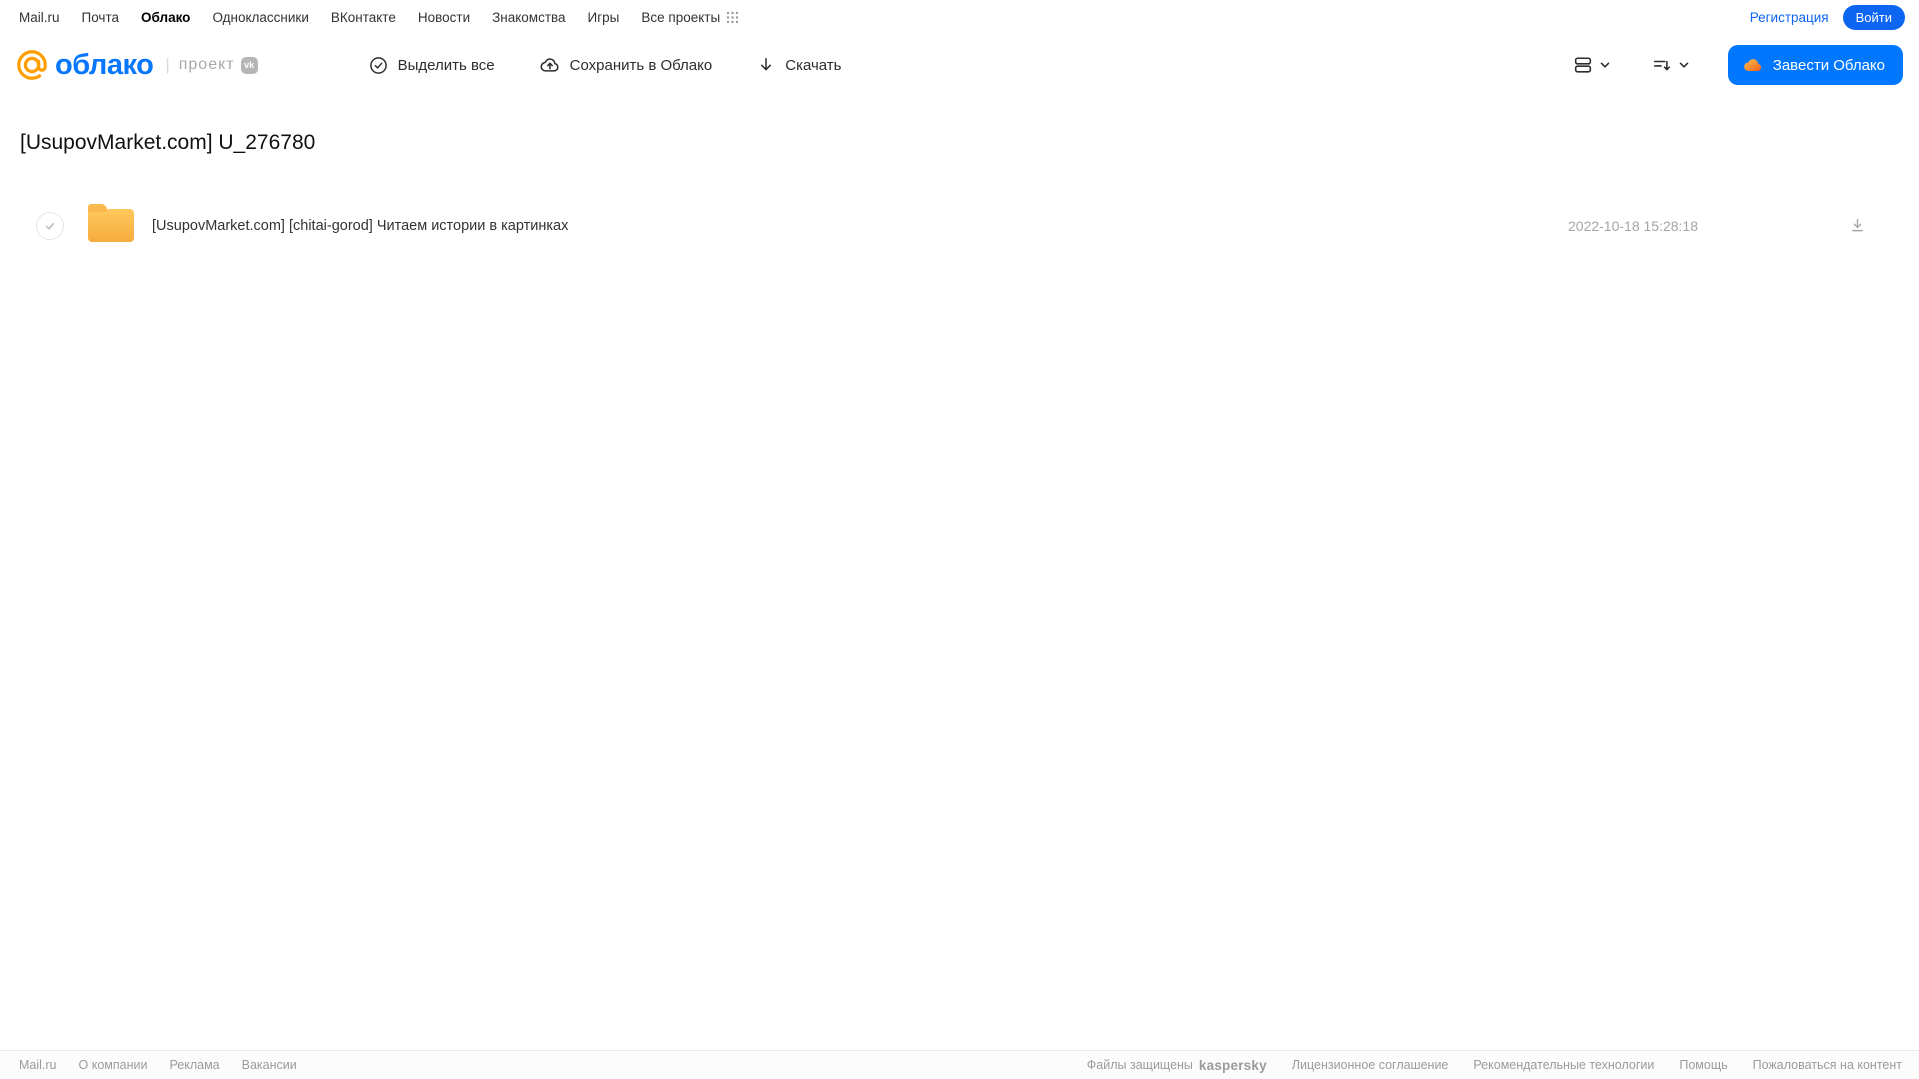 The width and height of the screenshot is (1919, 1079). What do you see at coordinates (1703, 1065) in the screenshot?
I see `footer-link-help: Помощь` at bounding box center [1703, 1065].